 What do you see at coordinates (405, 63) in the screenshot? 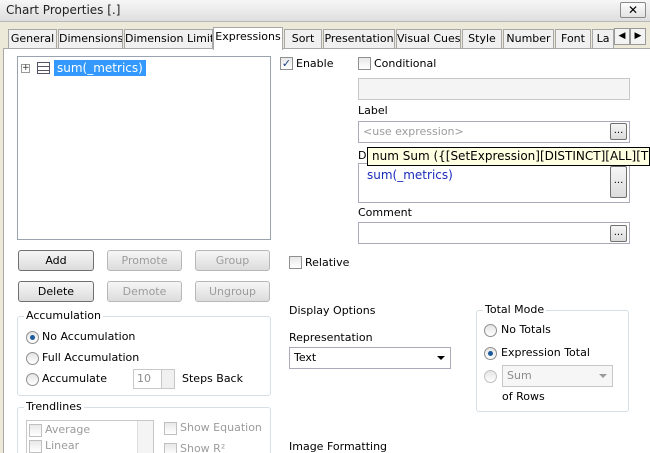
I see `conditional-label: Conditional` at bounding box center [405, 63].